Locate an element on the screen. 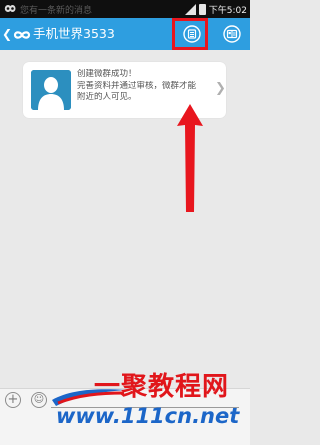  title-bar: ❮ 手机世界3533 is located at coordinates (125, 34).